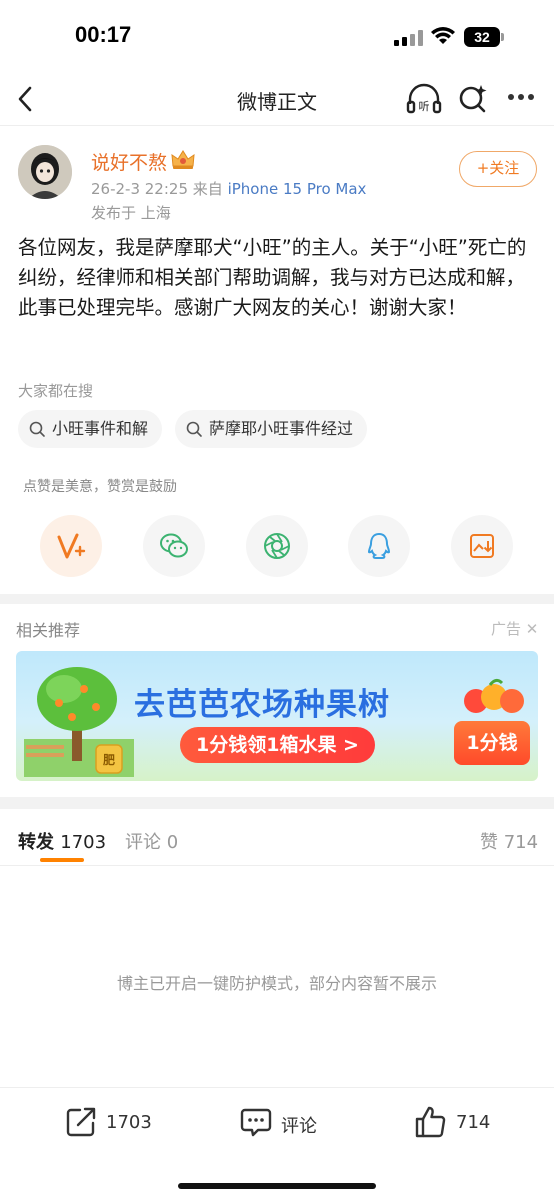 The width and height of the screenshot is (554, 1200). I want to click on fruit-tree-icon: 肥, so click(79, 722).